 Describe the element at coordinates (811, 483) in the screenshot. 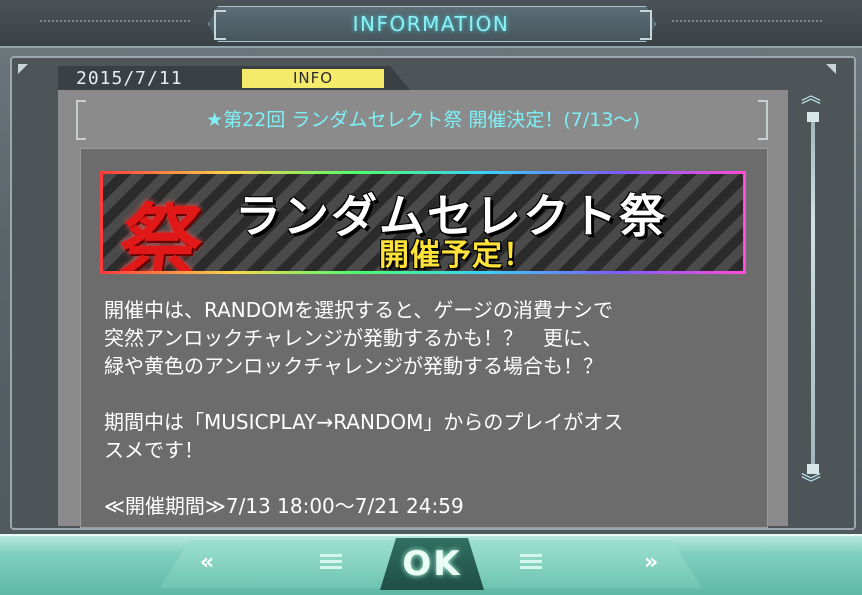

I see `scroll-down-icon: ︾` at that location.